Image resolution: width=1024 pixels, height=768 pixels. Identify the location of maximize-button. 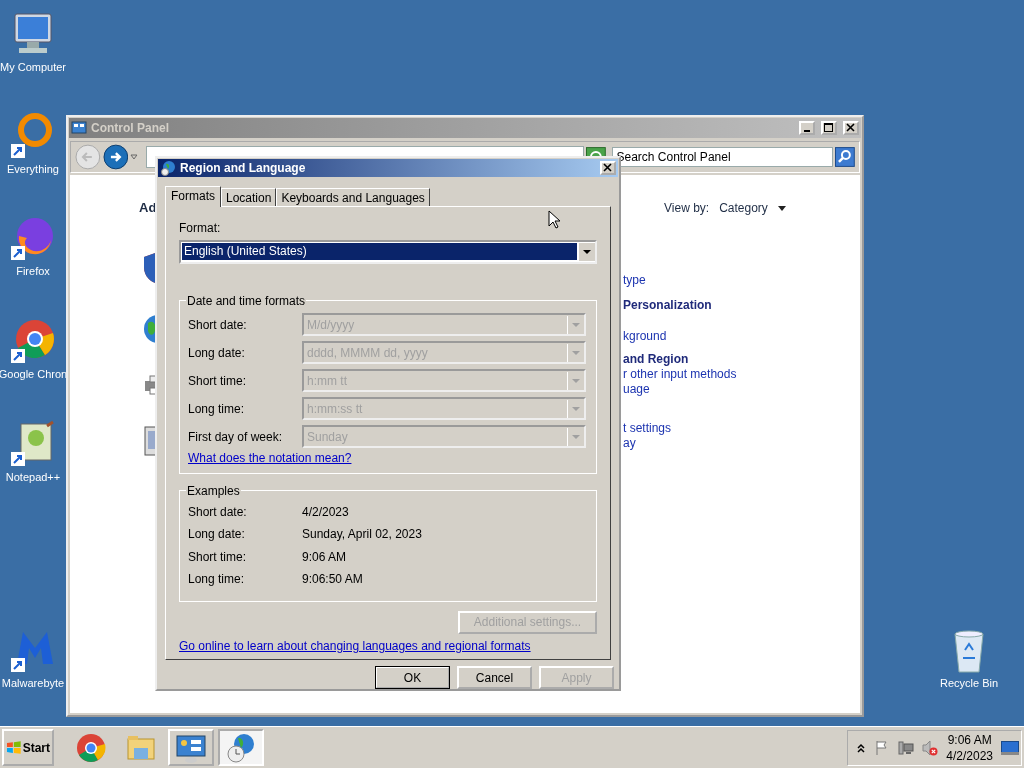
(829, 128).